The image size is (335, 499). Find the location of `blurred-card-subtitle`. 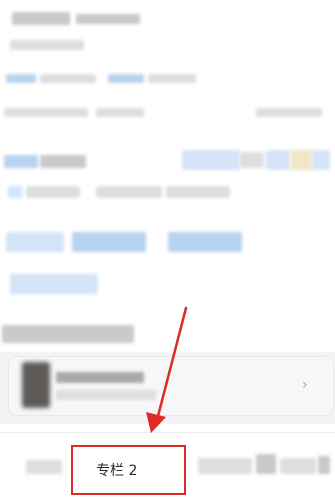

blurred-card-subtitle is located at coordinates (106, 395).